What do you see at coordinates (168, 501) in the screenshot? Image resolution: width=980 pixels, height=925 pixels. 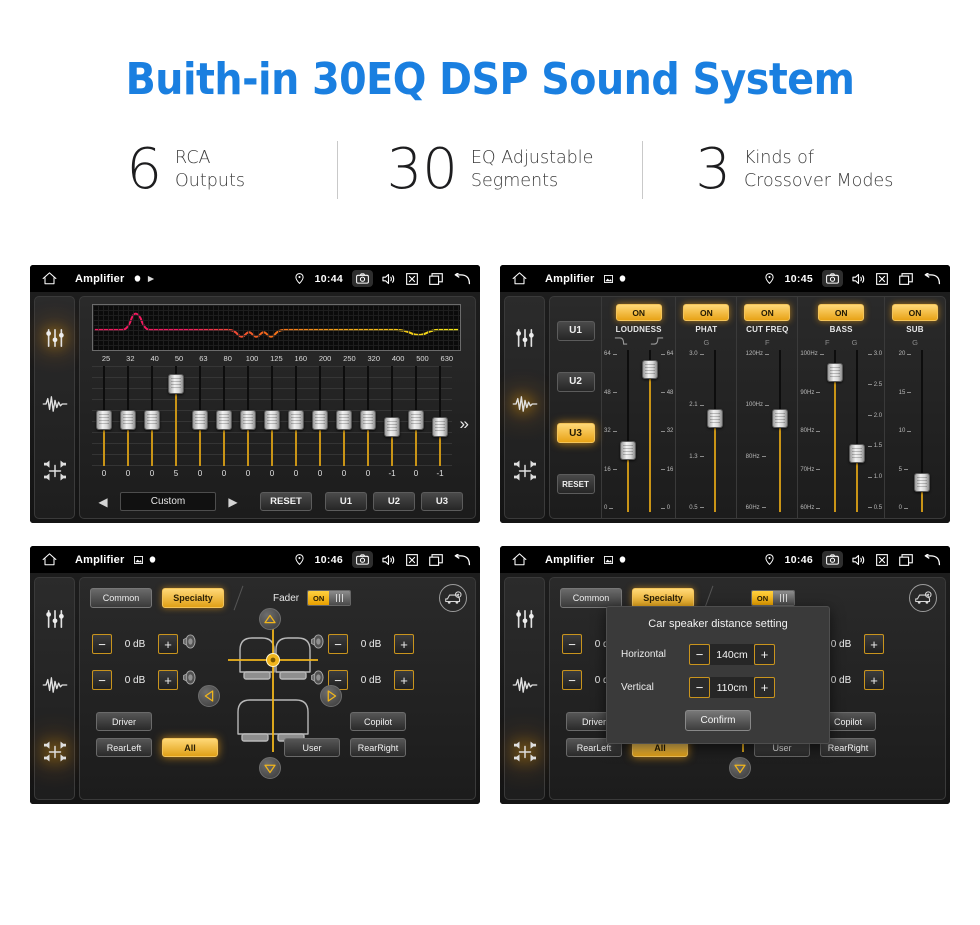 I see `preset-name: Custom` at bounding box center [168, 501].